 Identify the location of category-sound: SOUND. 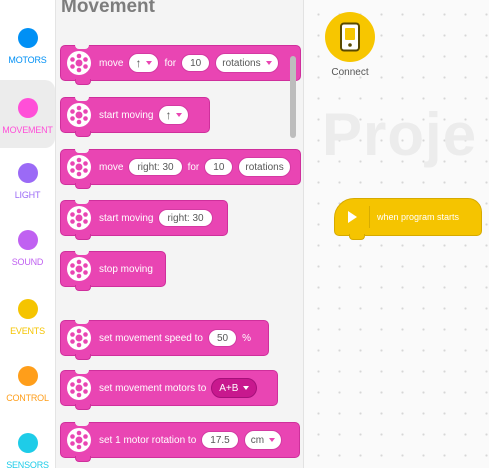
(27, 246).